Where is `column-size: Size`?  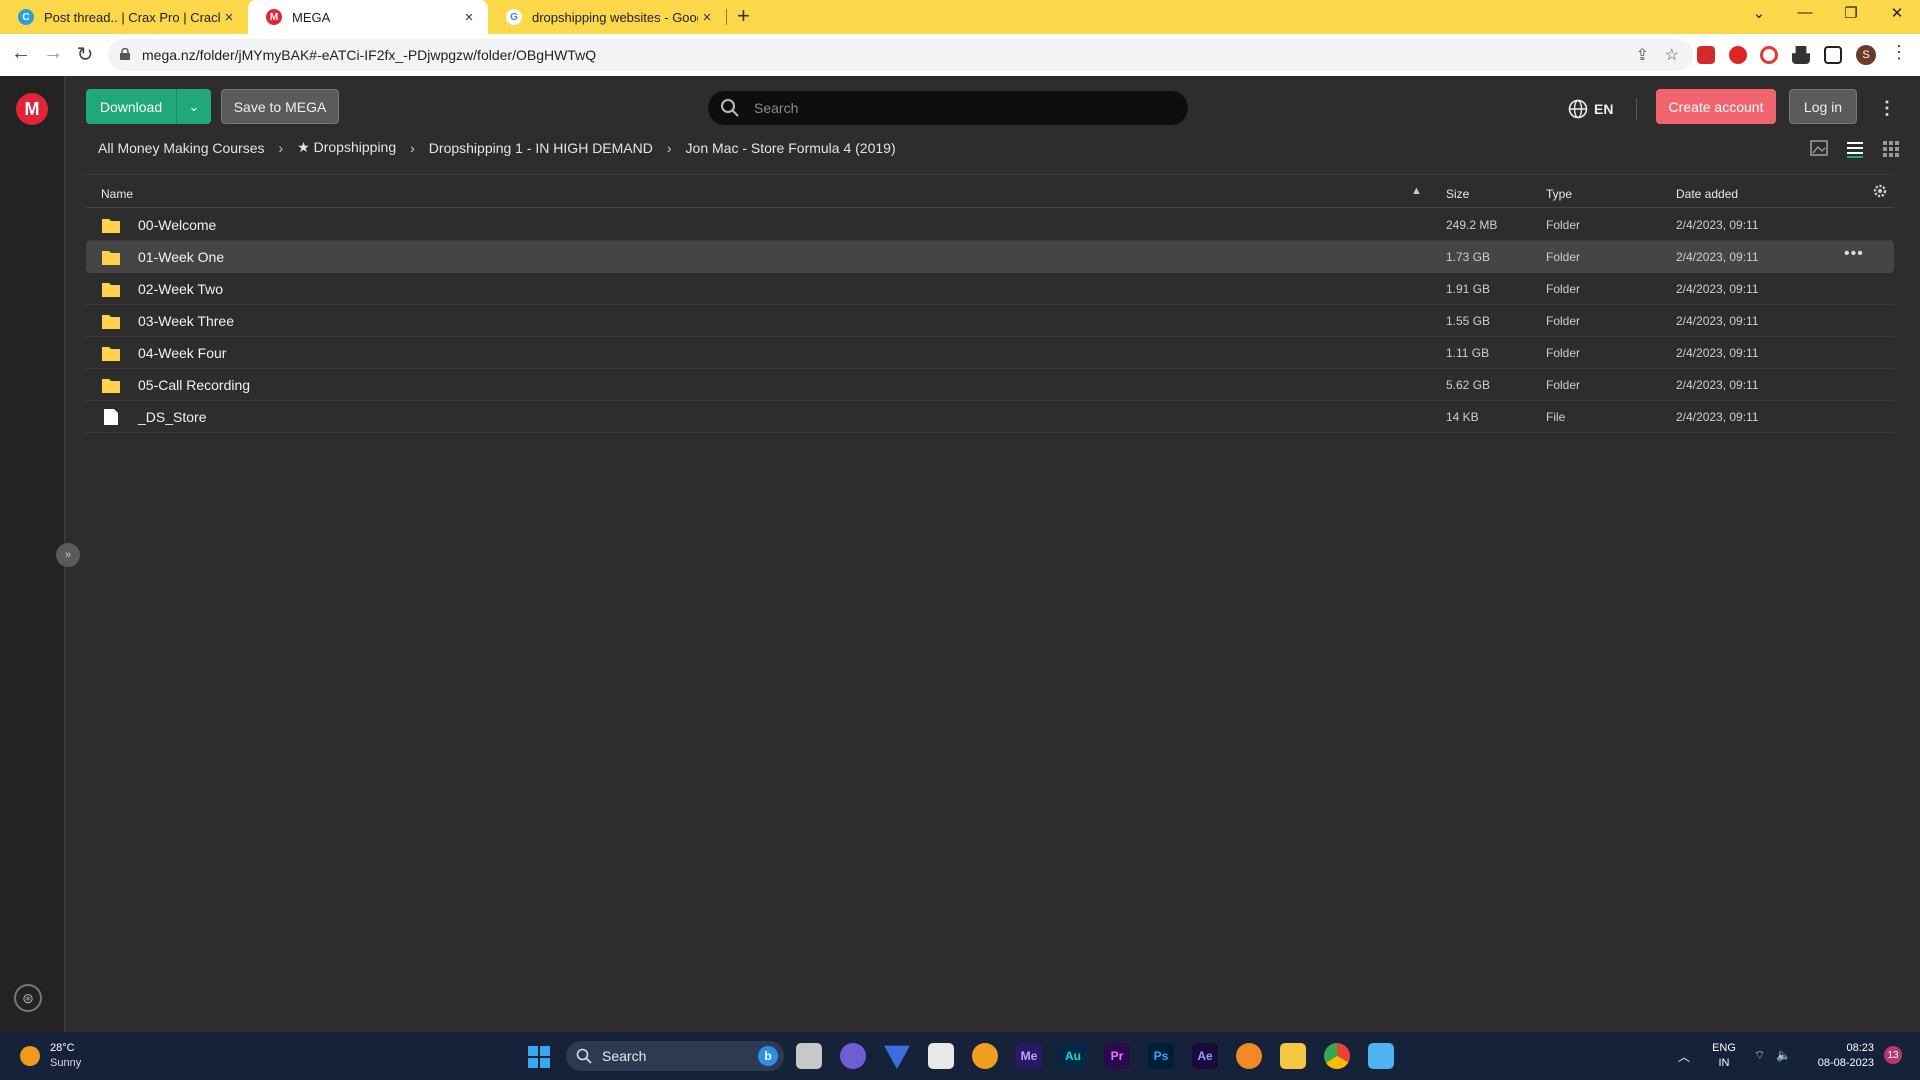
column-size: Size is located at coordinates (1457, 194).